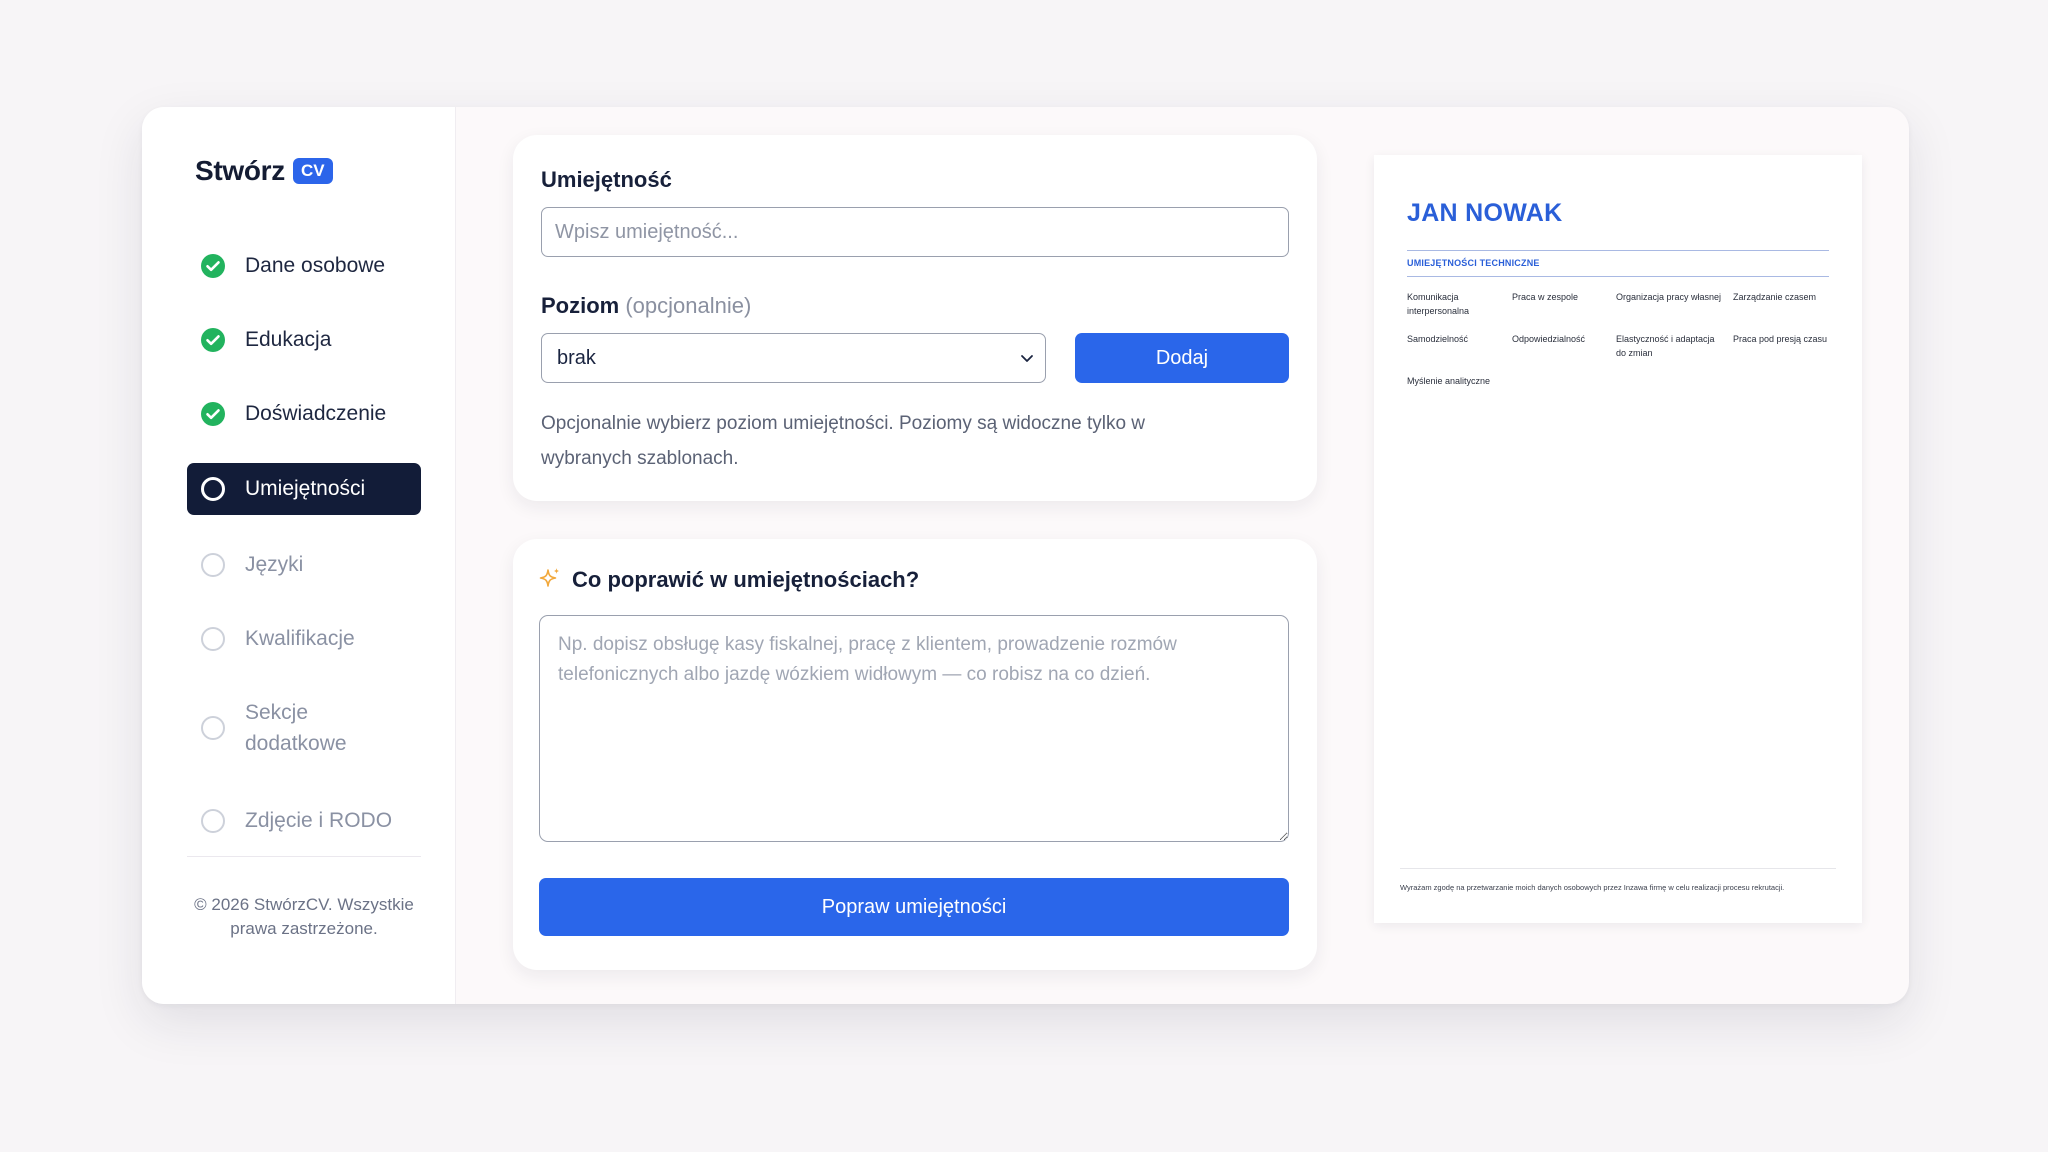 This screenshot has height=1152, width=2048. Describe the element at coordinates (316, 413) in the screenshot. I see `nav-item-label: Doświadczenie` at that location.